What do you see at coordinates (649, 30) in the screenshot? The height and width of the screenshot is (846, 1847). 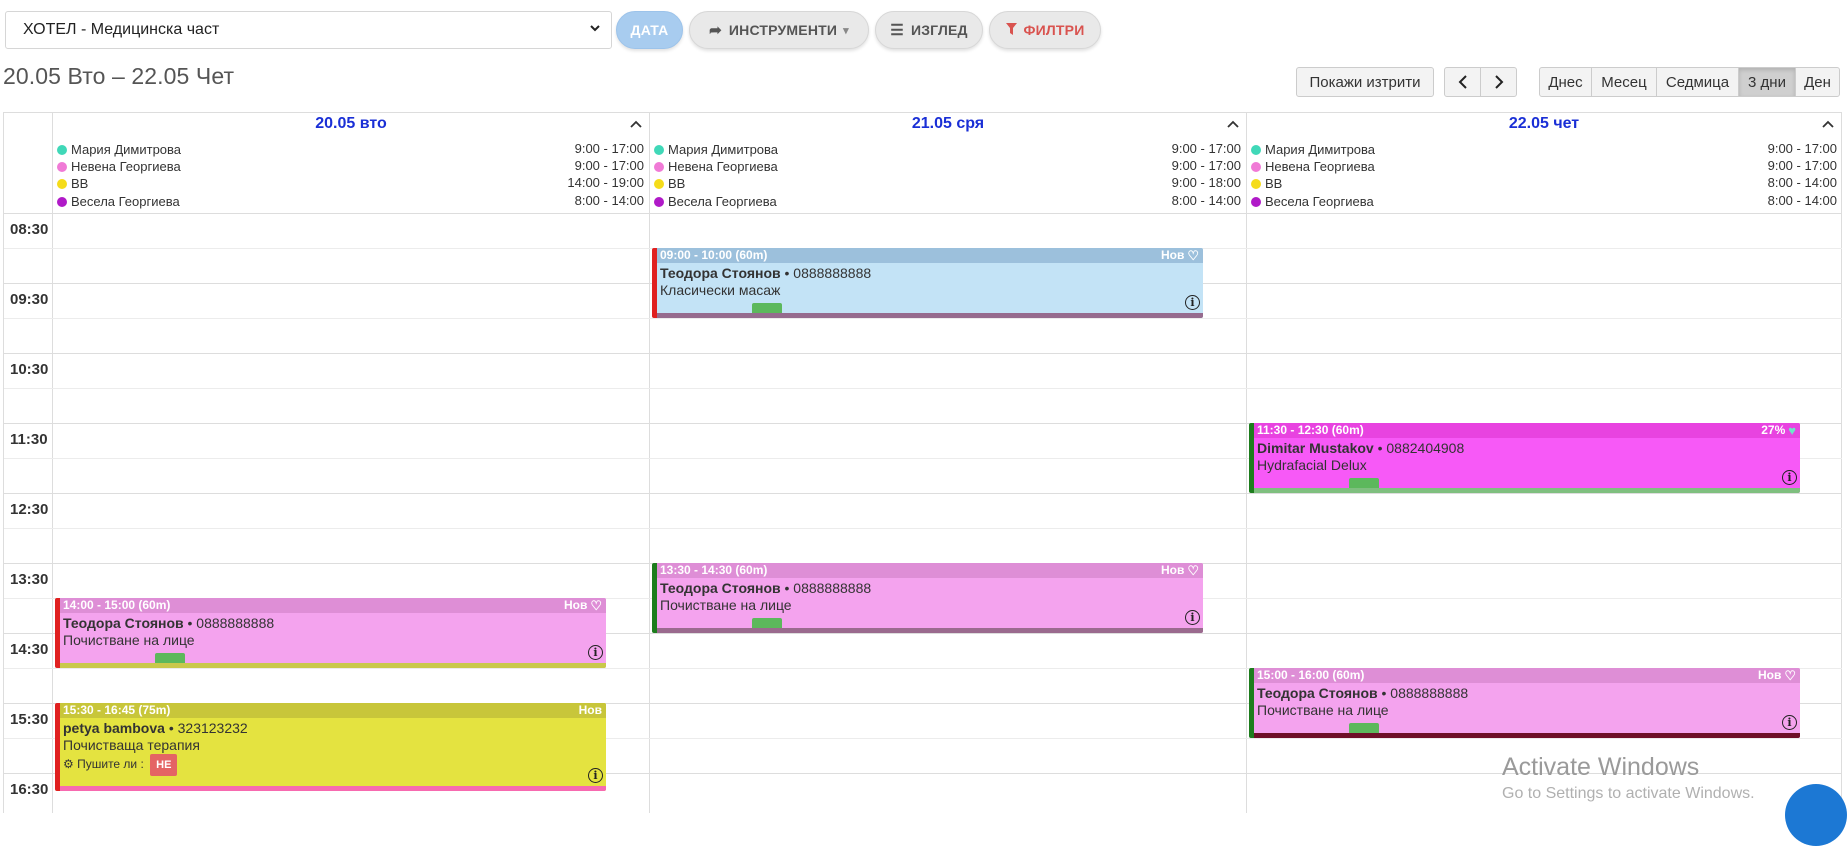 I see `date-button: ДАТА` at bounding box center [649, 30].